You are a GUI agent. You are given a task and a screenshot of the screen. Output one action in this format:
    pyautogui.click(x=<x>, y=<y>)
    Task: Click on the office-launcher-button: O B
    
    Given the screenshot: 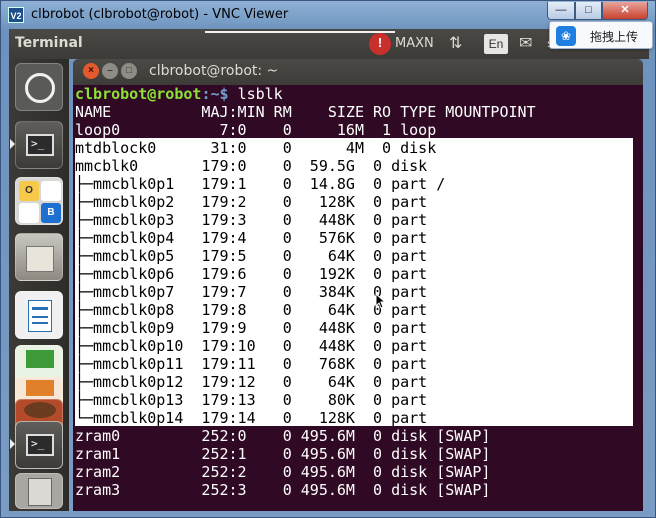 What is the action you would take?
    pyautogui.click(x=39, y=201)
    